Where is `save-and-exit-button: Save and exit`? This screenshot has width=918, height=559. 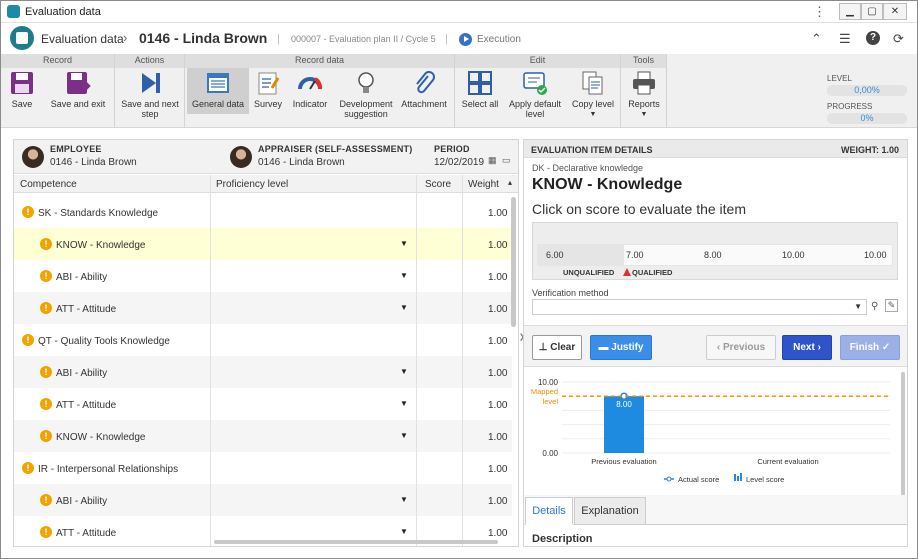 save-and-exit-button: Save and exit is located at coordinates (78, 89).